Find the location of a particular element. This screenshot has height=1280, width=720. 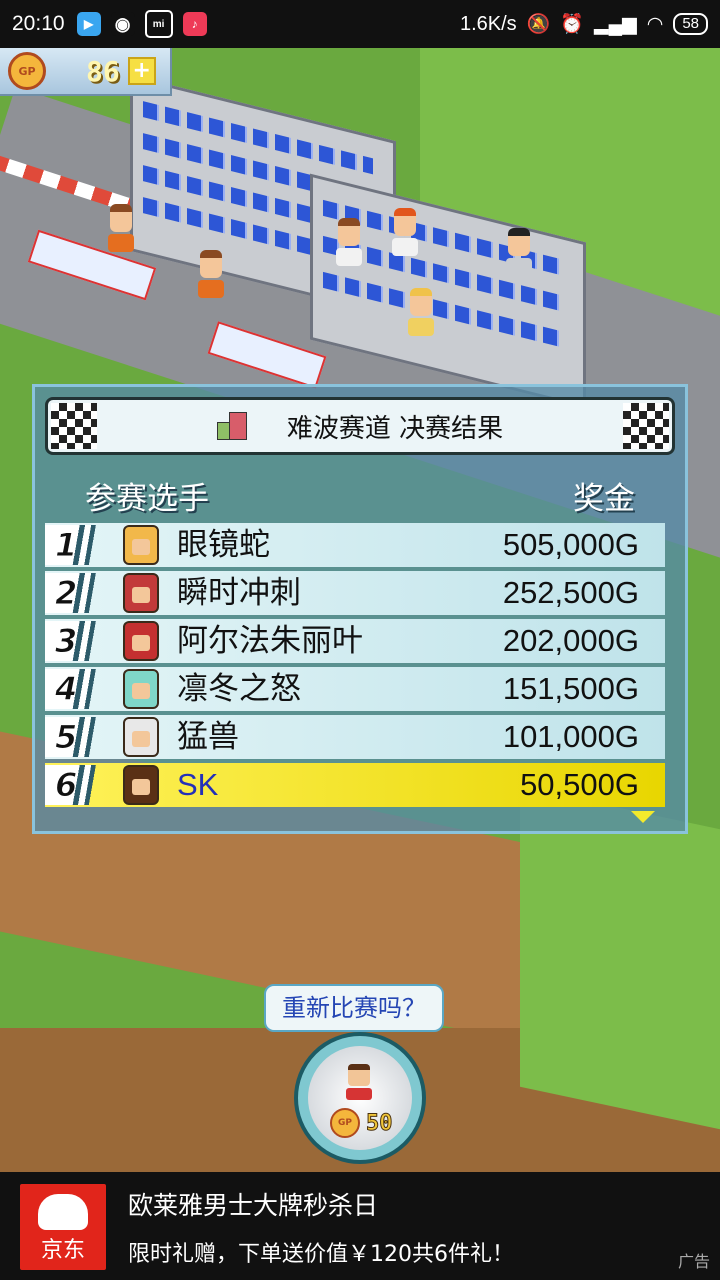

results-title: 难波赛道 决赛结果 is located at coordinates (395, 428).